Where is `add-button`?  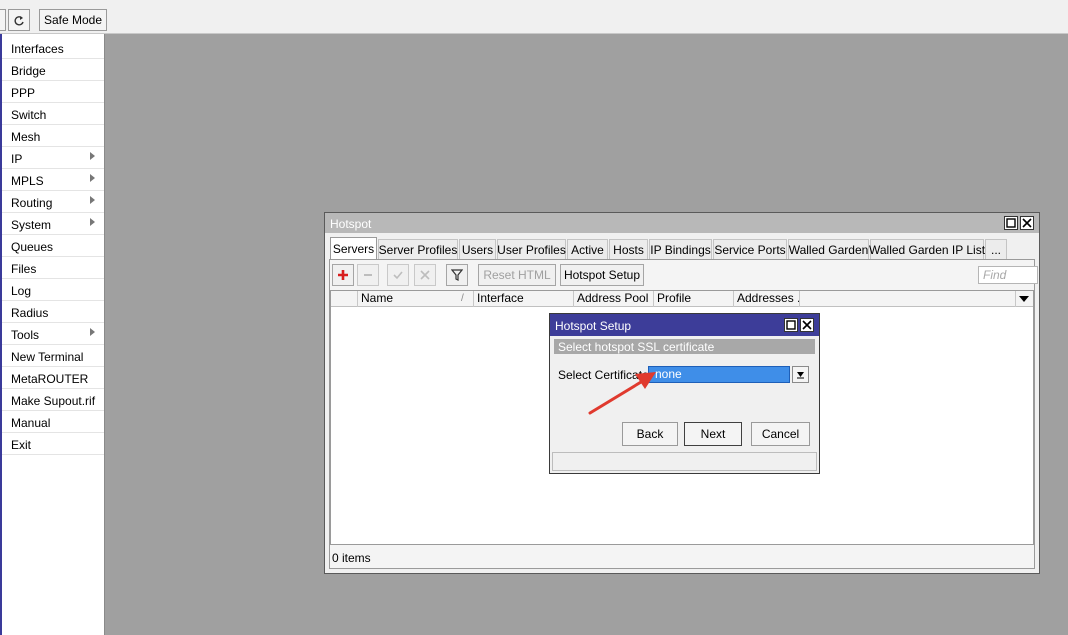
add-button is located at coordinates (343, 275).